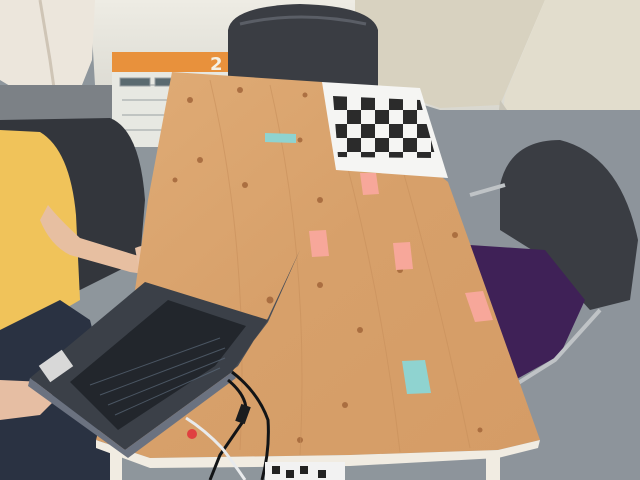 The image size is (640, 480). Describe the element at coordinates (384, 127) in the screenshot. I see `checkerboard-pattern` at that location.